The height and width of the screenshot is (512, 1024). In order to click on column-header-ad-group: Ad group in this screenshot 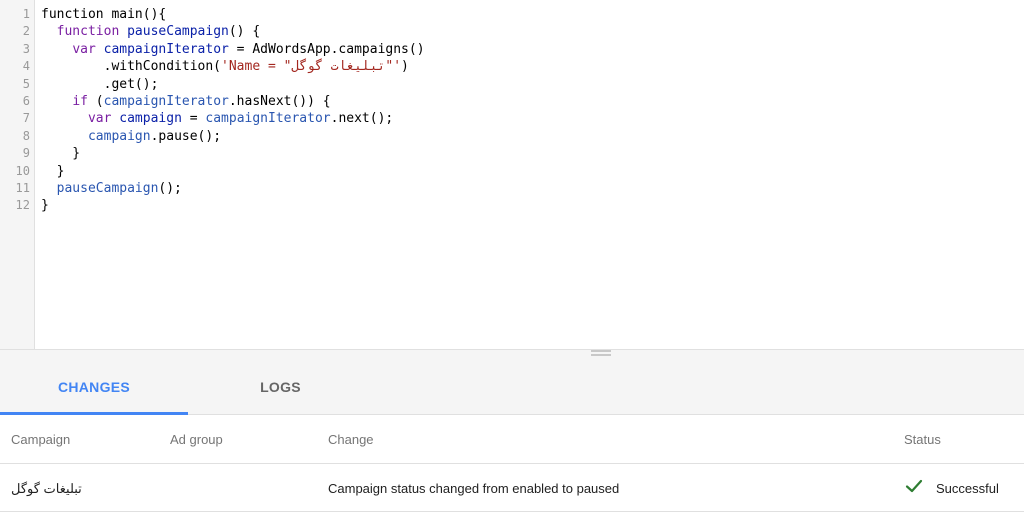, I will do `click(196, 439)`.